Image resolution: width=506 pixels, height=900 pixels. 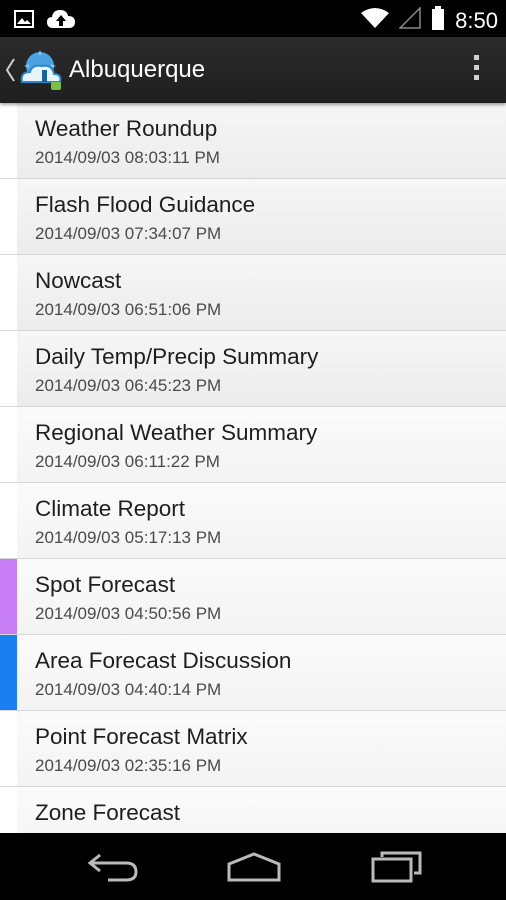 I want to click on product-timestamp: 2014/09/03 04:50:56 PM, so click(x=128, y=613).